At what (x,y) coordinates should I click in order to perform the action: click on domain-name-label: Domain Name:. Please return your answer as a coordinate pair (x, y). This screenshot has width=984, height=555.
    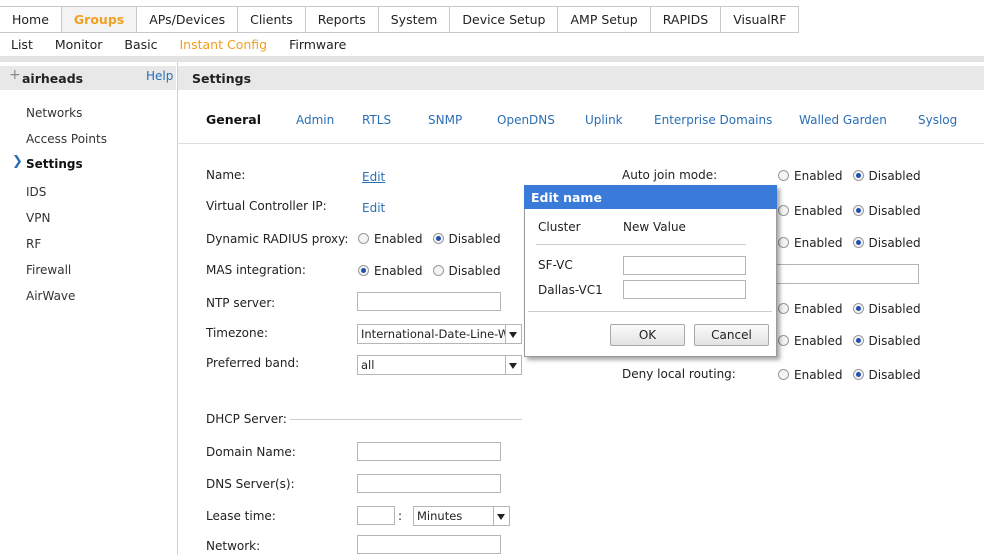
    Looking at the image, I should click on (251, 452).